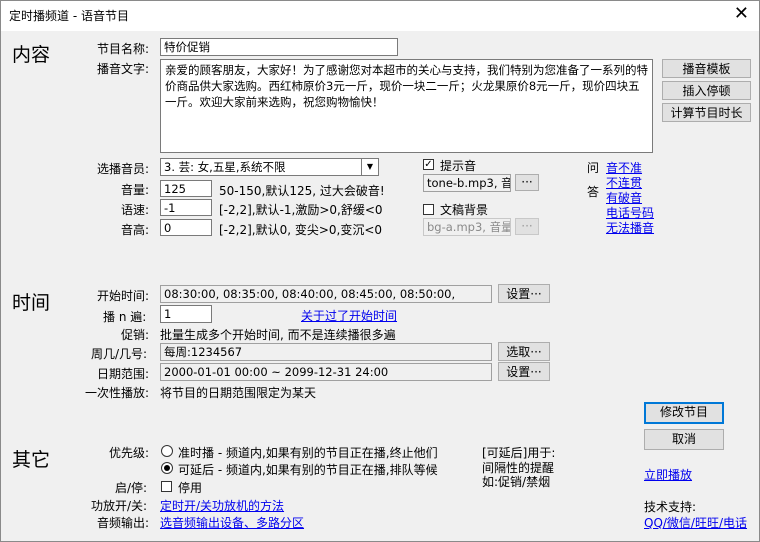 Image resolution: width=760 pixels, height=542 pixels. Describe the element at coordinates (706, 68) in the screenshot. I see `broadcast-template-button: 播音模板` at that location.